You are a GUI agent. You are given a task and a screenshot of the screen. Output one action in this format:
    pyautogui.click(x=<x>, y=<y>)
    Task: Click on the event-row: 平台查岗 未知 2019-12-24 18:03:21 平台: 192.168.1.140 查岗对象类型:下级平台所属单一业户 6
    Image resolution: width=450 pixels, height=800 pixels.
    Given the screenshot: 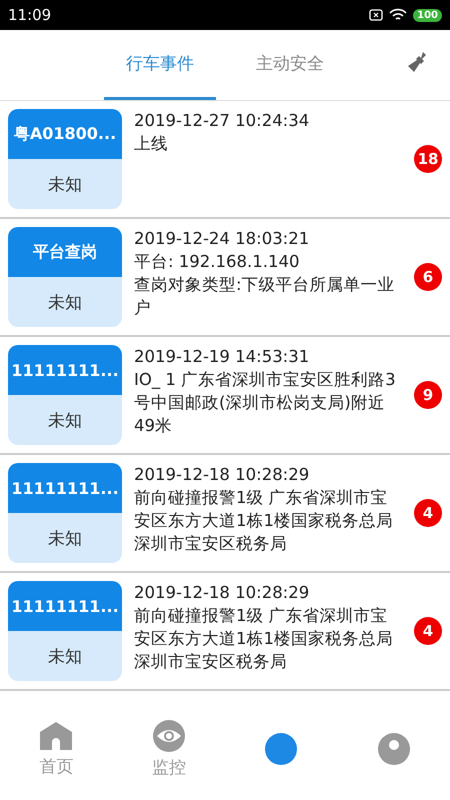 What is the action you would take?
    pyautogui.click(x=225, y=278)
    